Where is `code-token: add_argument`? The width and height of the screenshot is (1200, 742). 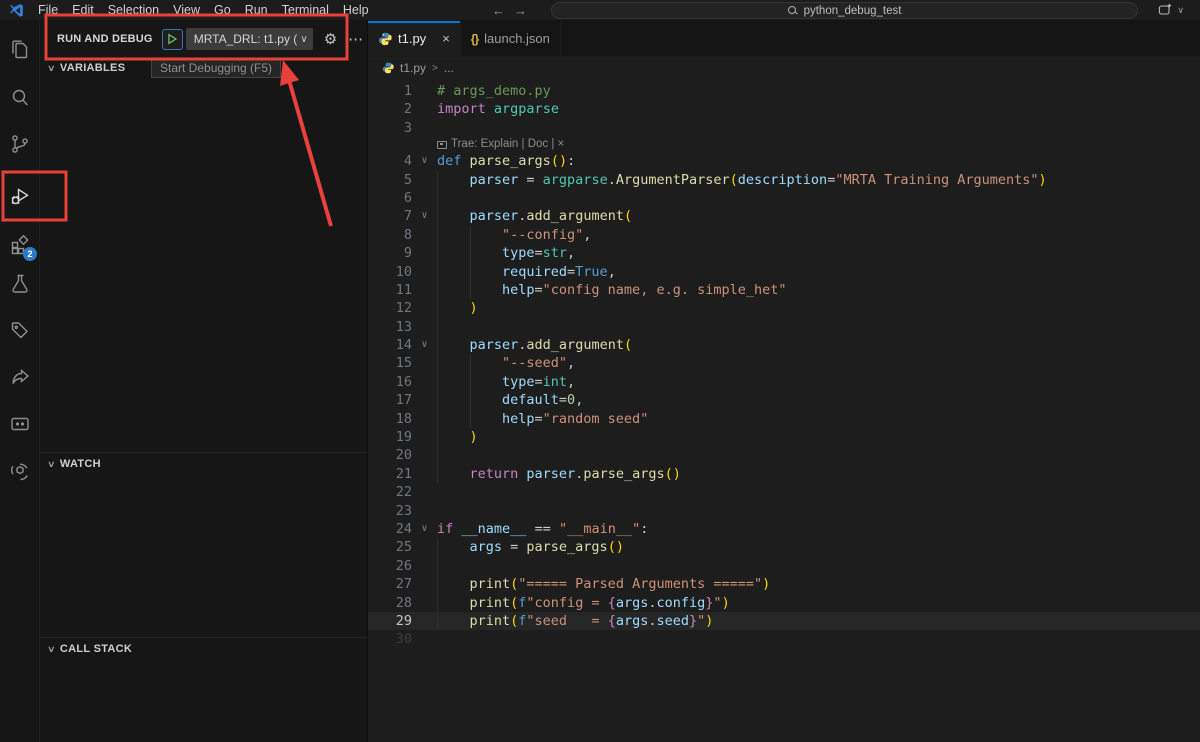 code-token: add_argument is located at coordinates (575, 216).